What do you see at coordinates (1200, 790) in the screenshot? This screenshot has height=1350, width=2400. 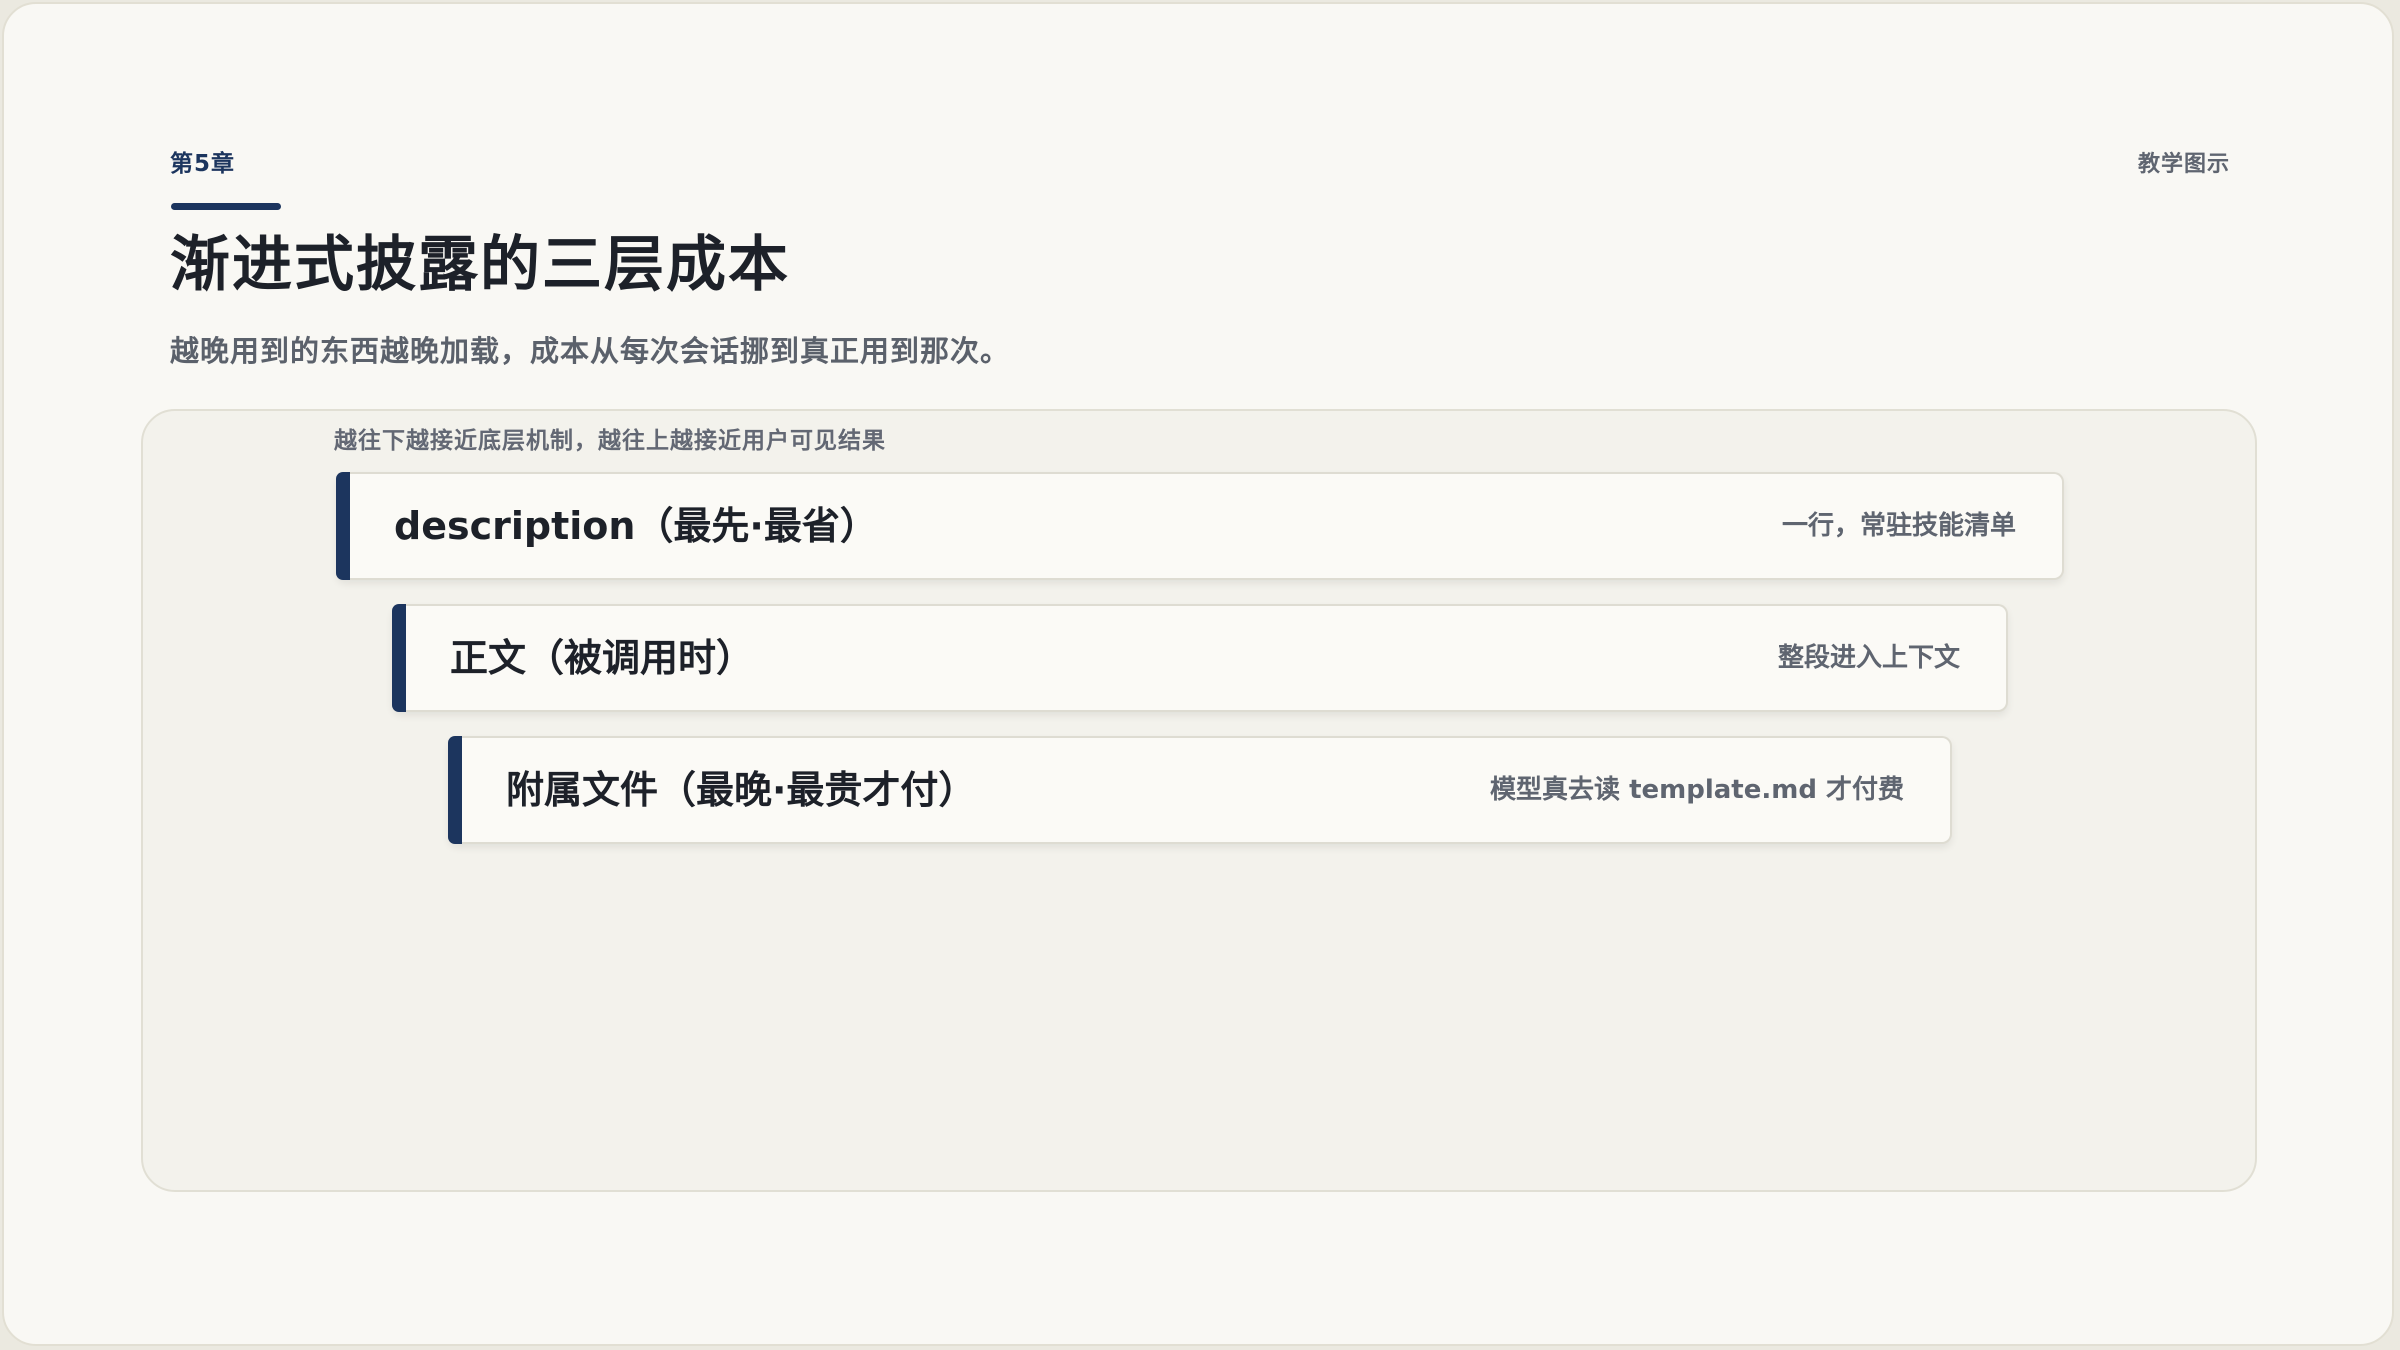 I see `layer-attachments: 附属文件（最晚·最贵才付） 模型真去读 template.md 才付费` at bounding box center [1200, 790].